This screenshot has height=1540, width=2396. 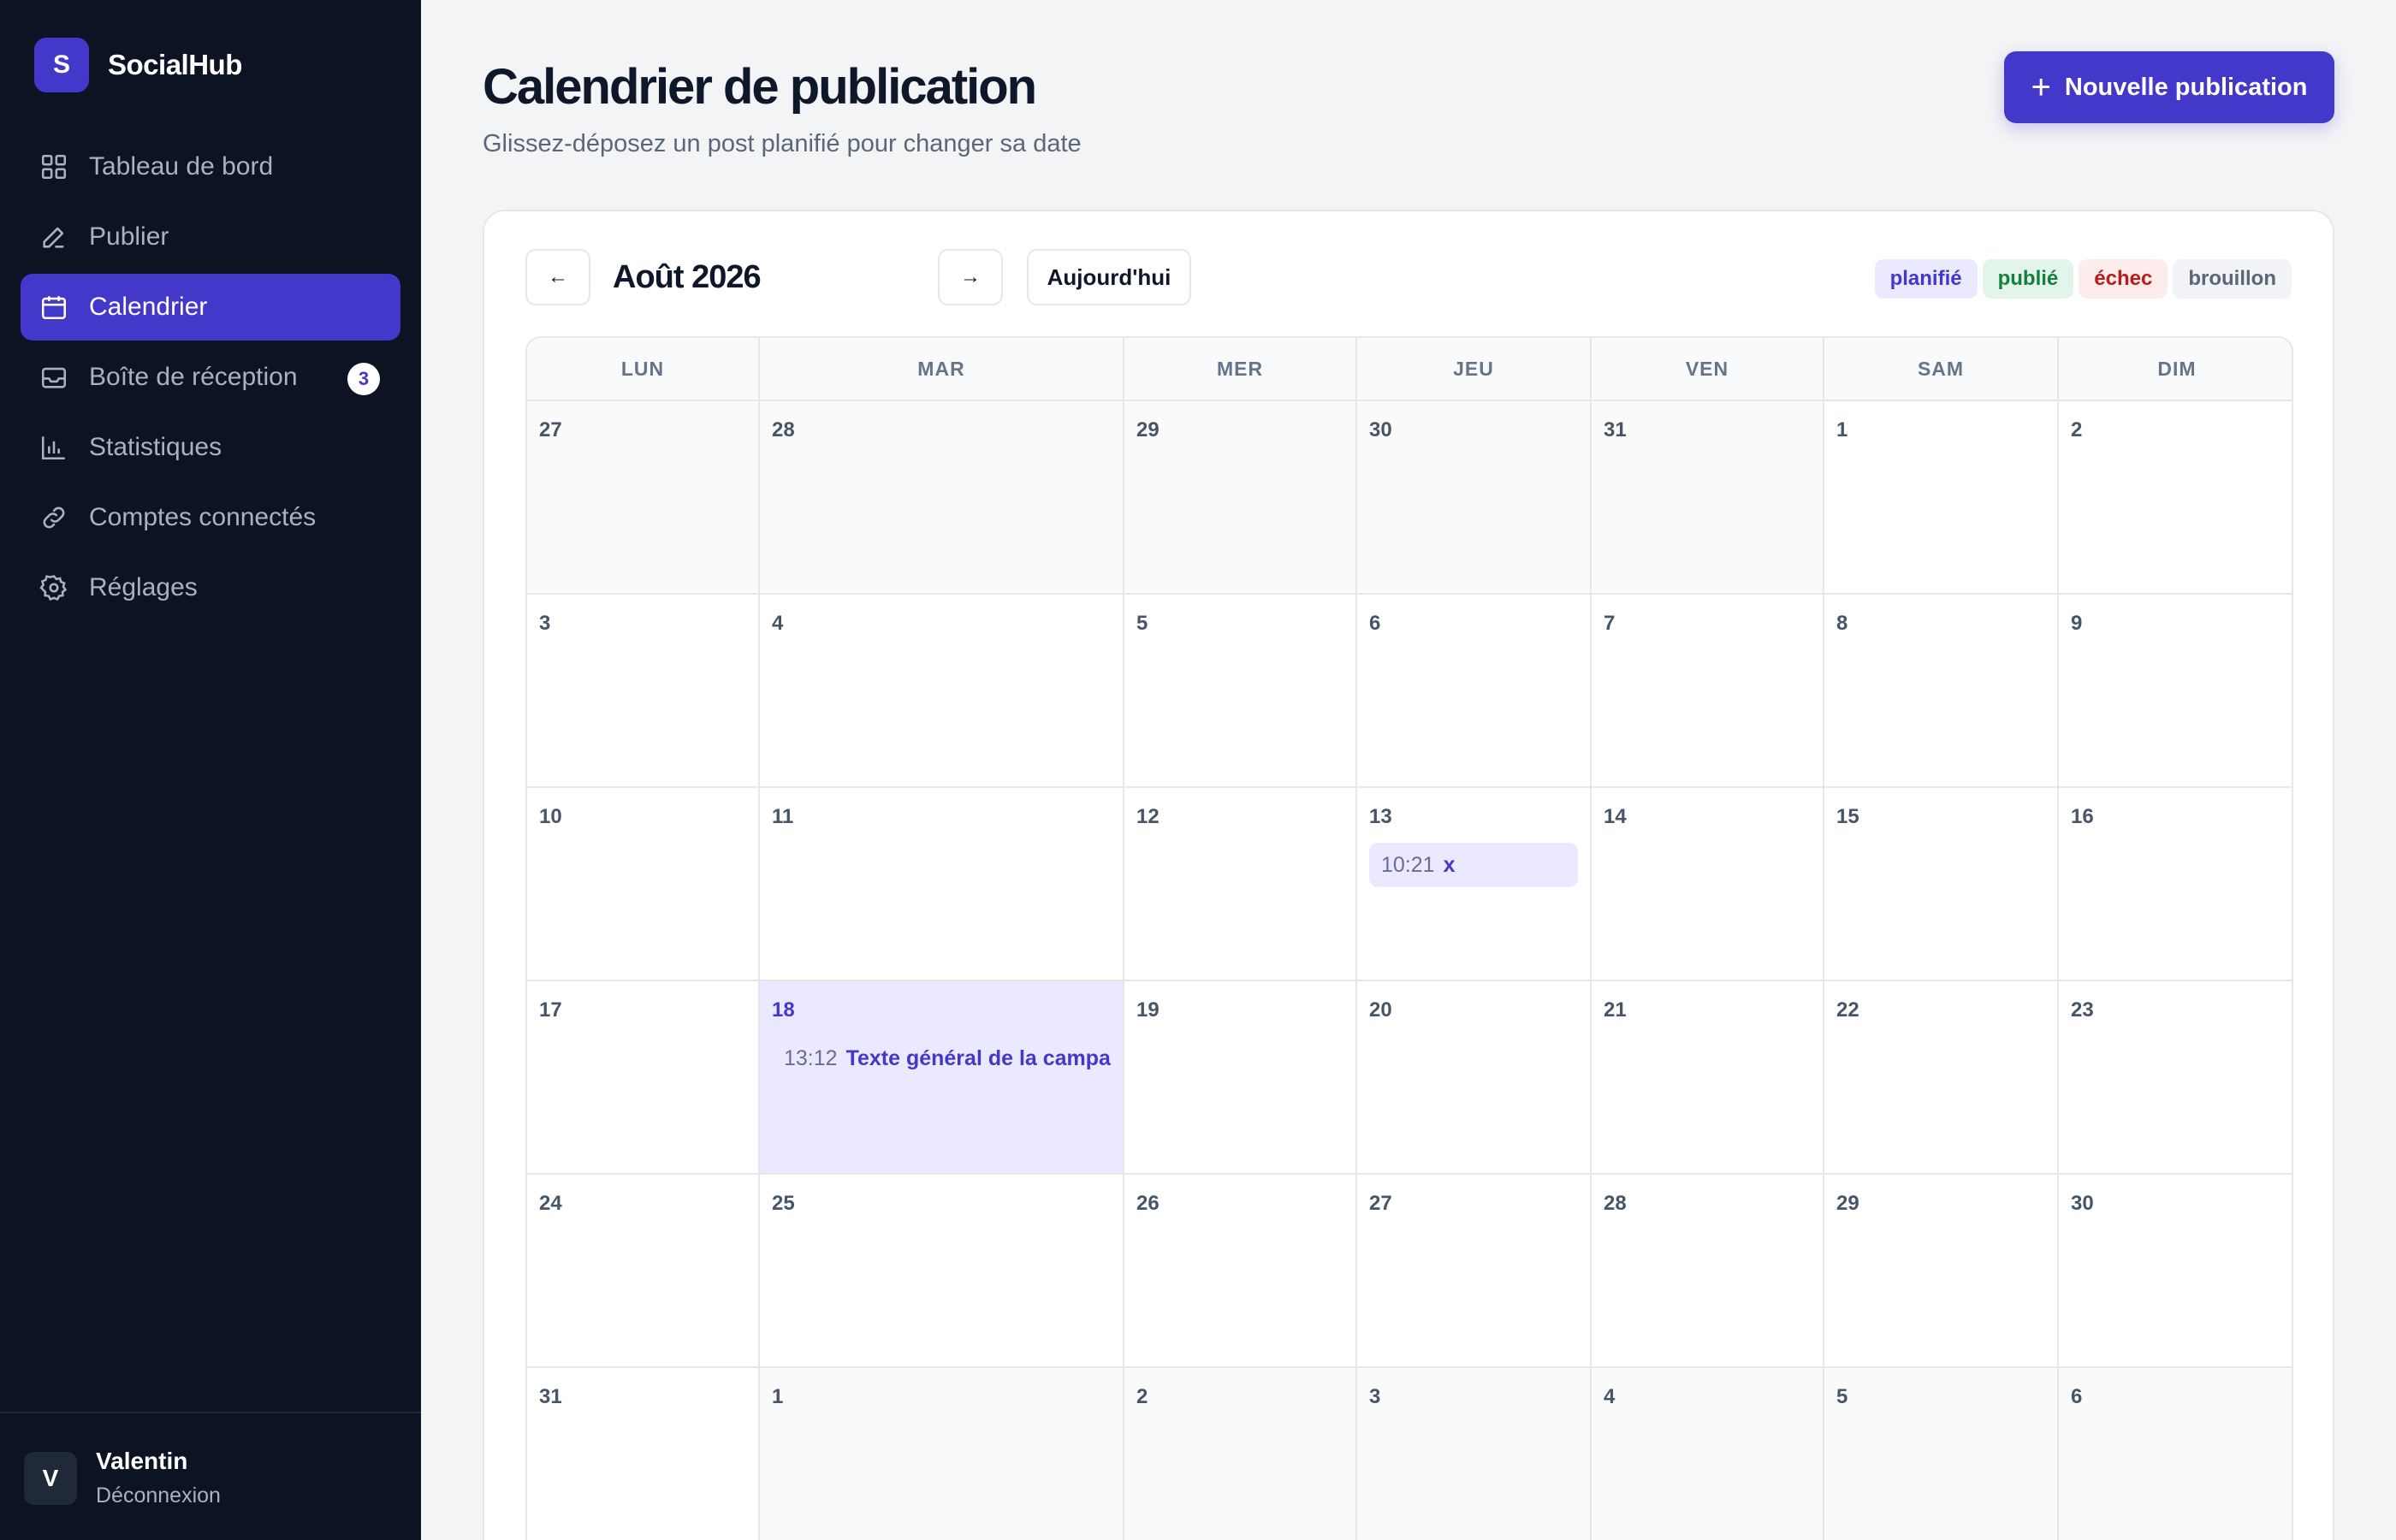 What do you see at coordinates (2041, 87) in the screenshot?
I see `plus-icon: +` at bounding box center [2041, 87].